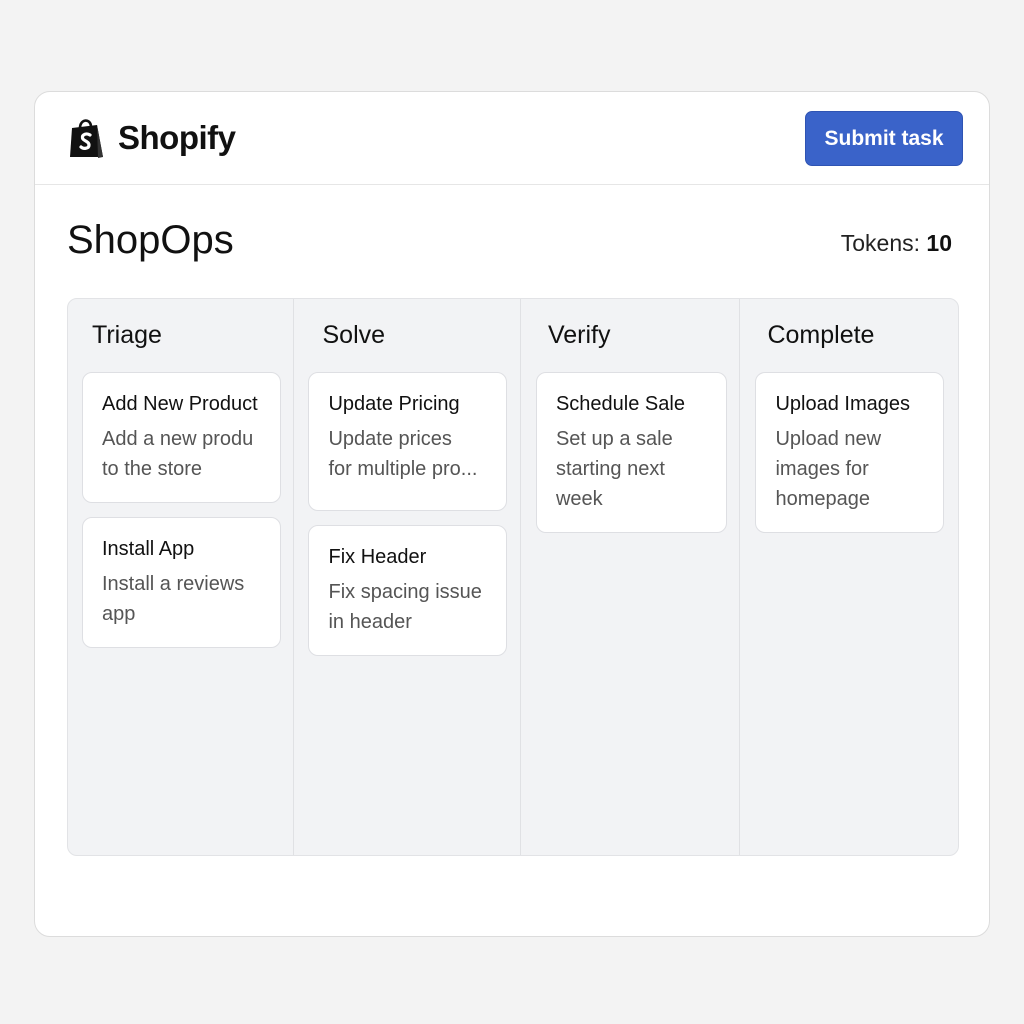 Image resolution: width=1024 pixels, height=1024 pixels. I want to click on shopify-bag-icon, so click(87, 138).